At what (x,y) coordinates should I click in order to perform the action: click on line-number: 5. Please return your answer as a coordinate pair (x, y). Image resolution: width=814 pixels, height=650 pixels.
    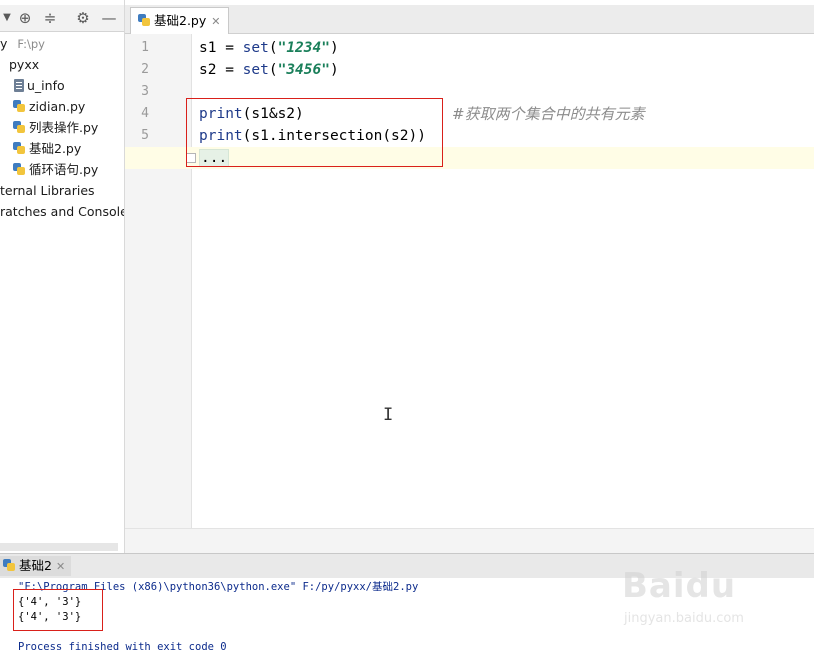
    Looking at the image, I should click on (145, 135).